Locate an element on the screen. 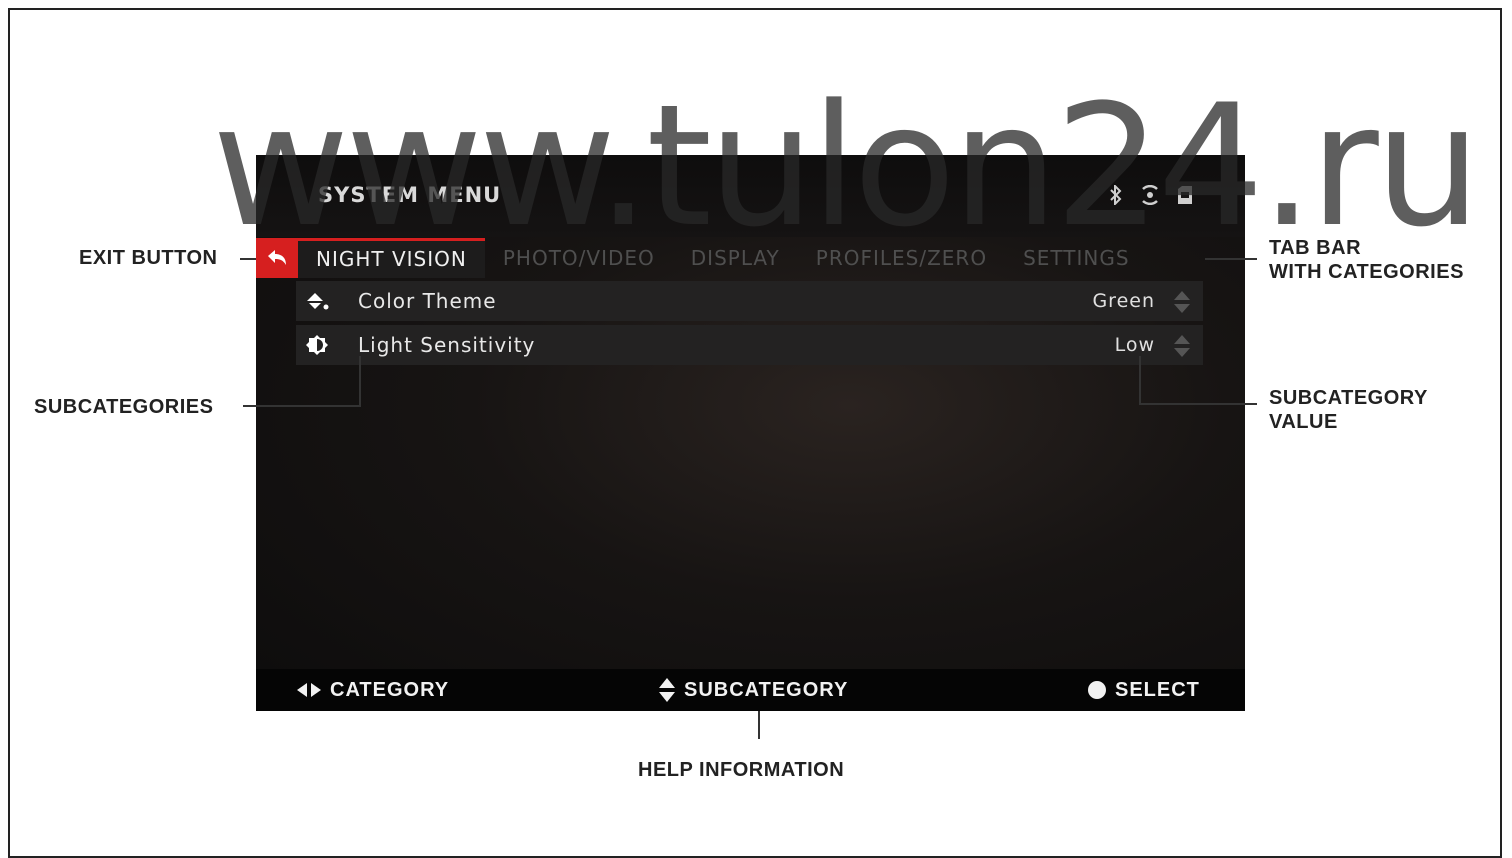 The width and height of the screenshot is (1512, 858). wifi-icon is located at coordinates (1150, 196).